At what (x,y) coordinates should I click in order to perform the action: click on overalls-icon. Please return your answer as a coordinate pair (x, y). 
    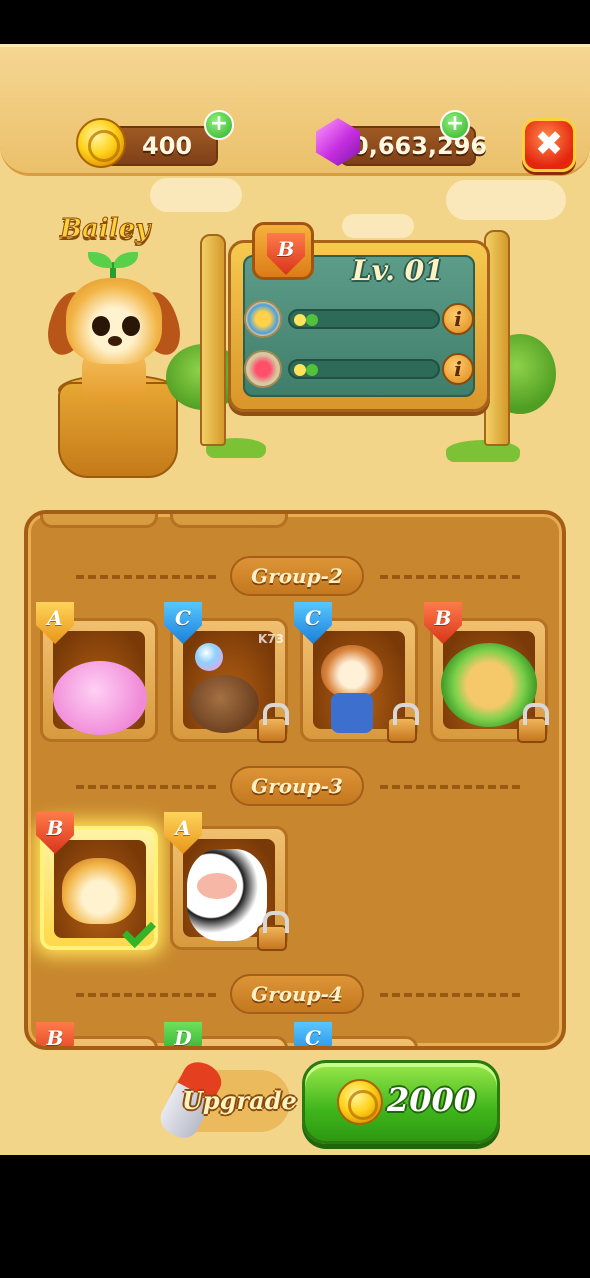
    Looking at the image, I should click on (352, 713).